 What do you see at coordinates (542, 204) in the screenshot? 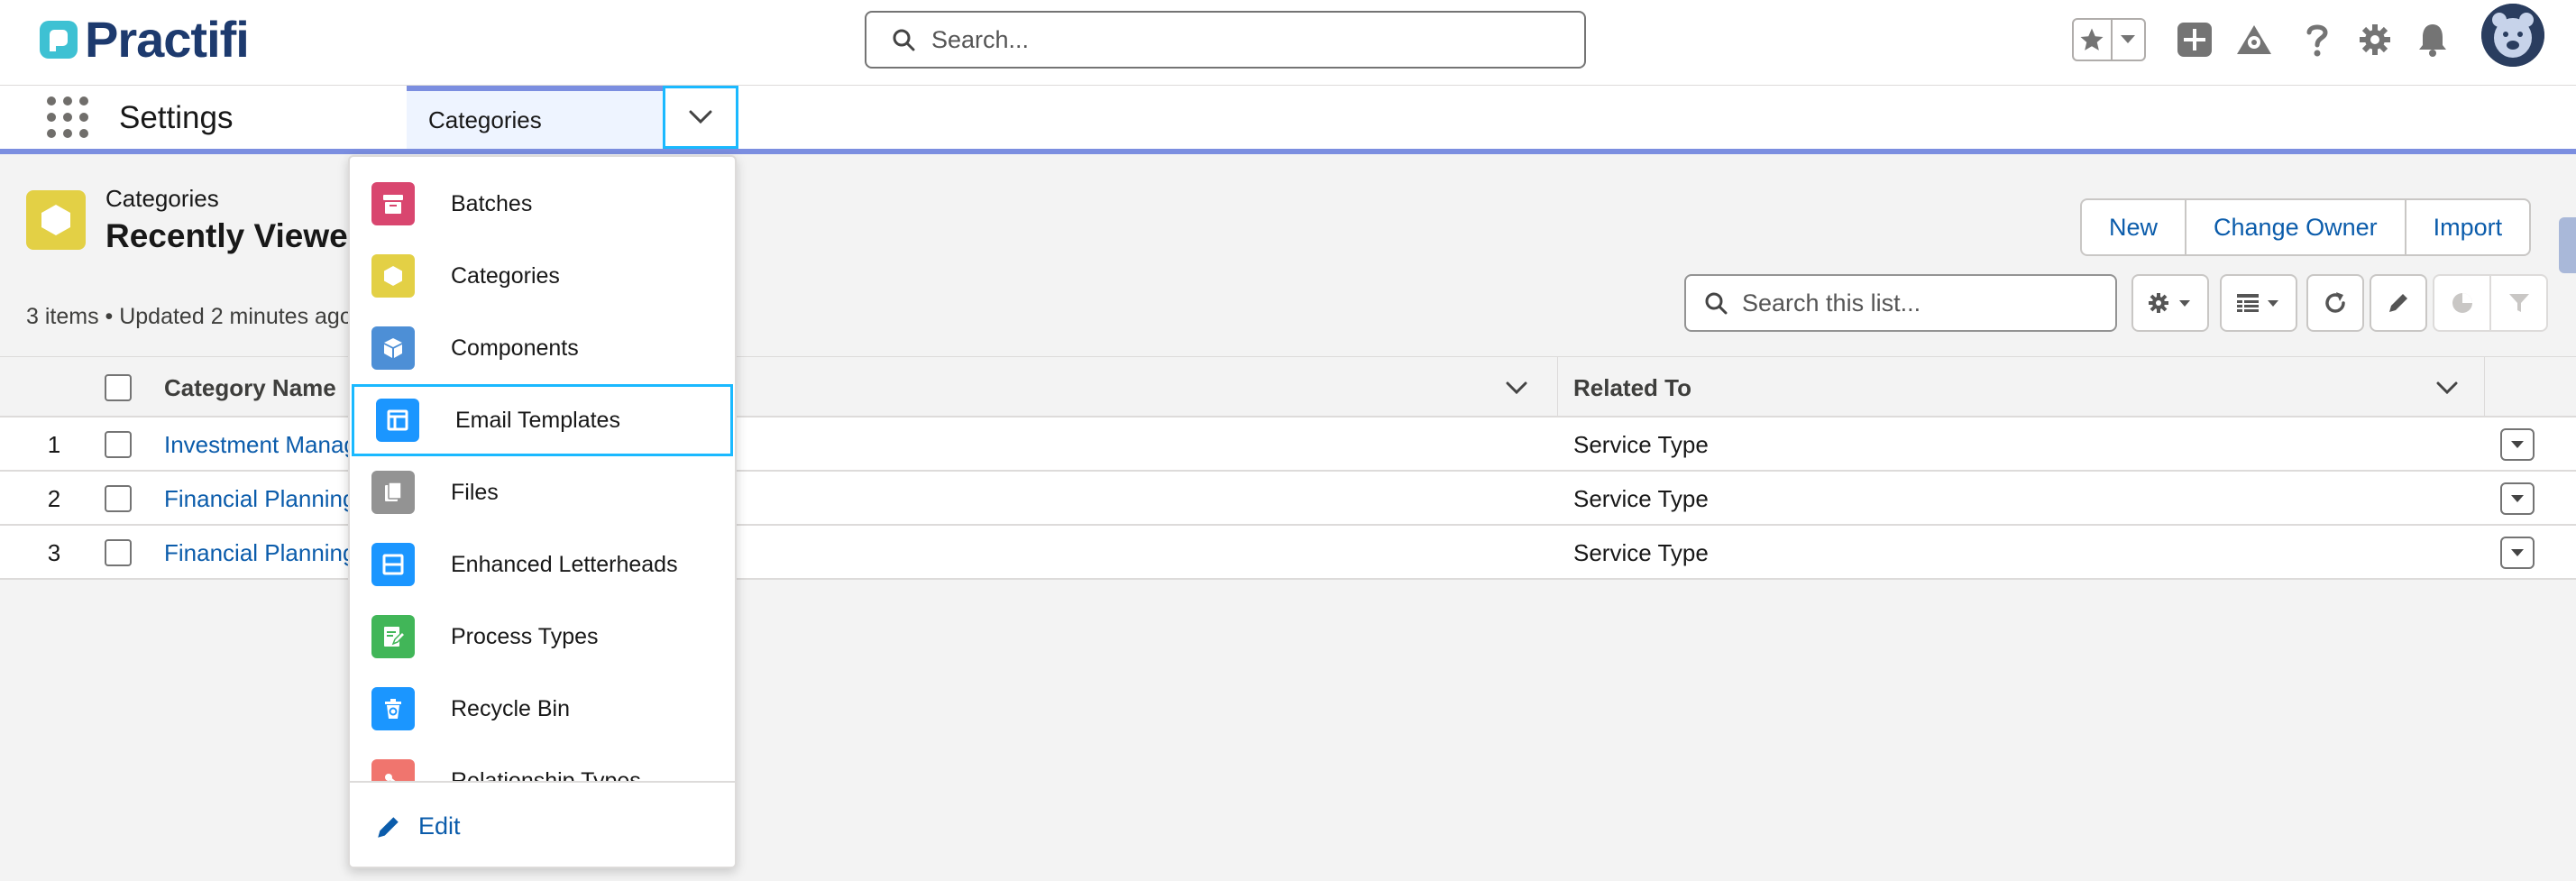
I see `menu-item-batches: Batches` at bounding box center [542, 204].